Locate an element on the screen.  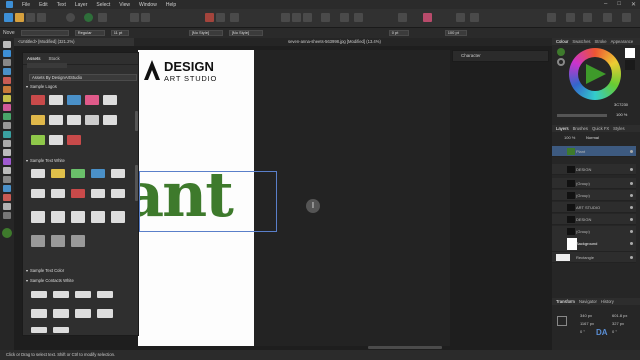
leading-field: 100 pt is located at coordinates (455, 33).